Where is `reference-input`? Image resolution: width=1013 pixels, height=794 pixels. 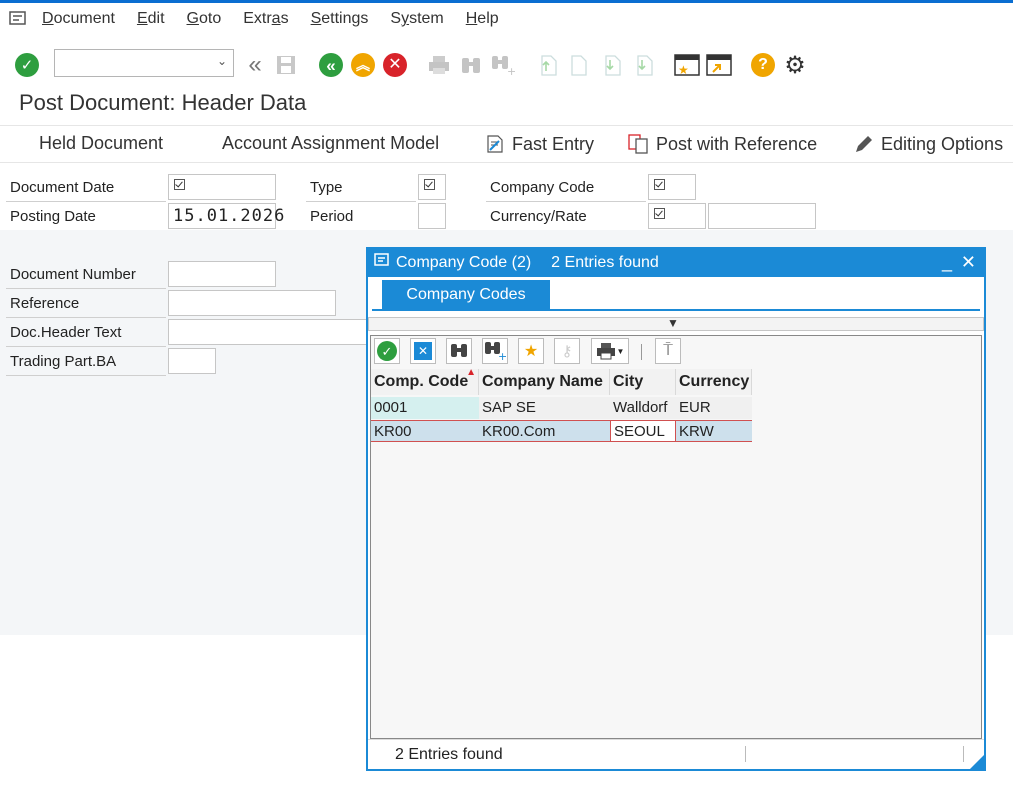
reference-input is located at coordinates (252, 303).